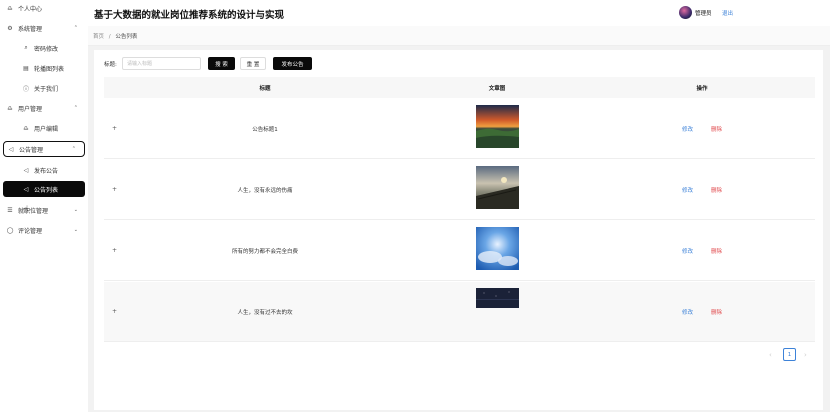  Describe the element at coordinates (459, 190) in the screenshot. I see `table-row: + 人生，没有永远的伤痛 修改 删除` at that location.